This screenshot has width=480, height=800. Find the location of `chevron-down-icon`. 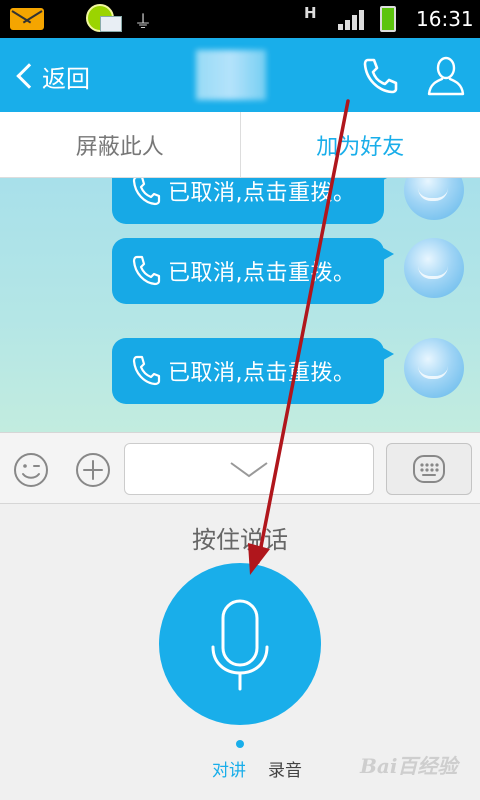

chevron-down-icon is located at coordinates (249, 470).